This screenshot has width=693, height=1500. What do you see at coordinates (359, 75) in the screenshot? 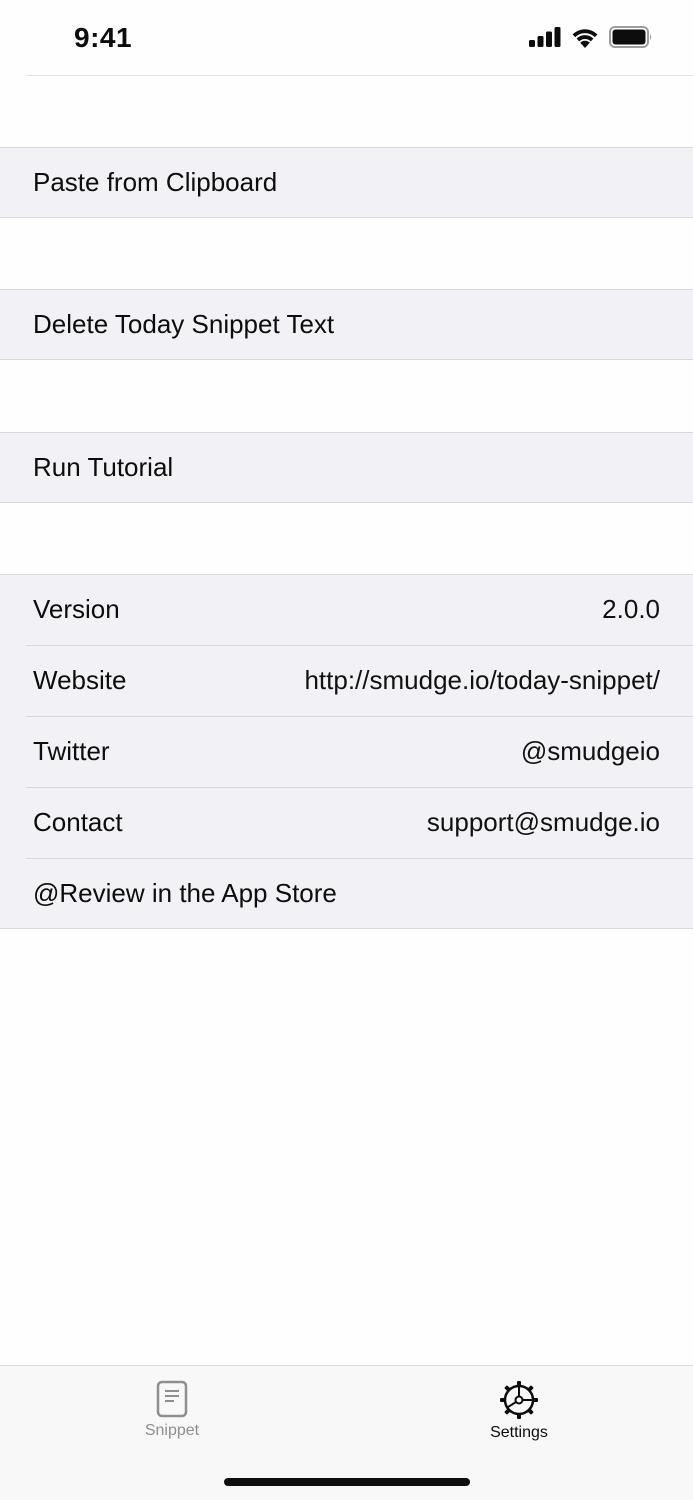
I see `top-separator` at bounding box center [359, 75].